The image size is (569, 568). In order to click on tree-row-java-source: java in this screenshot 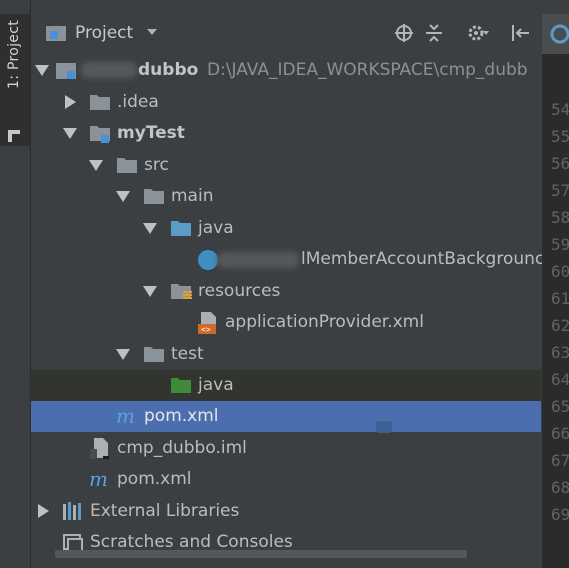, I will do `click(286, 228)`.